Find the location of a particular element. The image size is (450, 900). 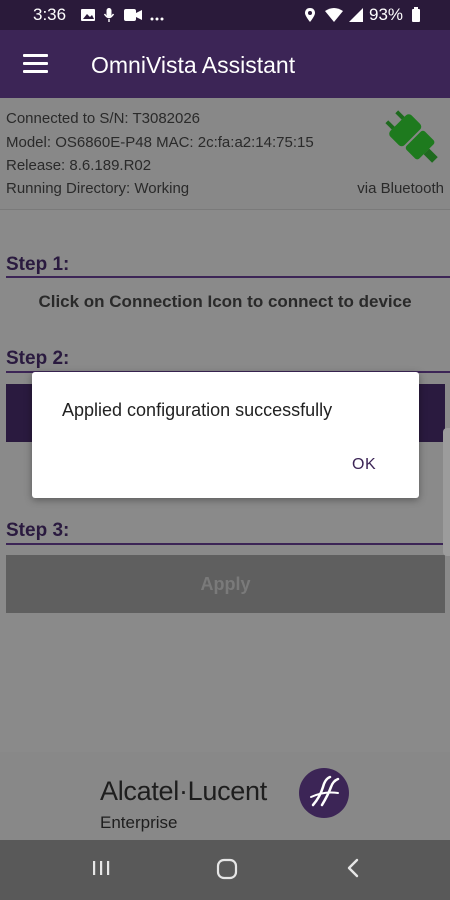

status-time: 3:36 is located at coordinates (50, 14).